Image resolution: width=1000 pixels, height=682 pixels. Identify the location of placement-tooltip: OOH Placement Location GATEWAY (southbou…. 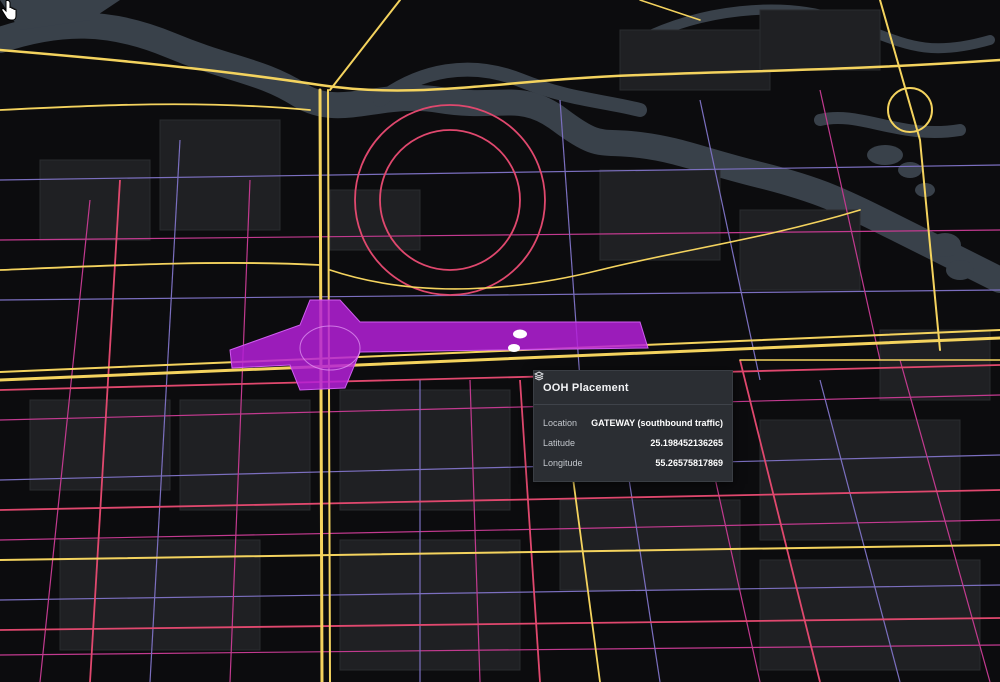
(633, 426).